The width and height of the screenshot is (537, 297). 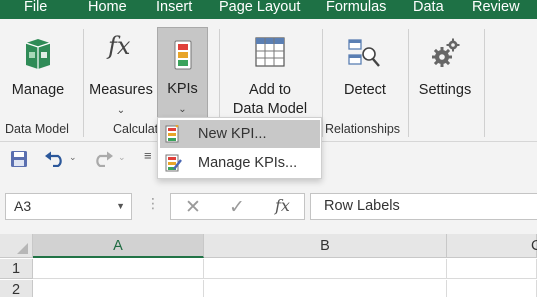 What do you see at coordinates (121, 90) in the screenshot?
I see `measures-label: Measures` at bounding box center [121, 90].